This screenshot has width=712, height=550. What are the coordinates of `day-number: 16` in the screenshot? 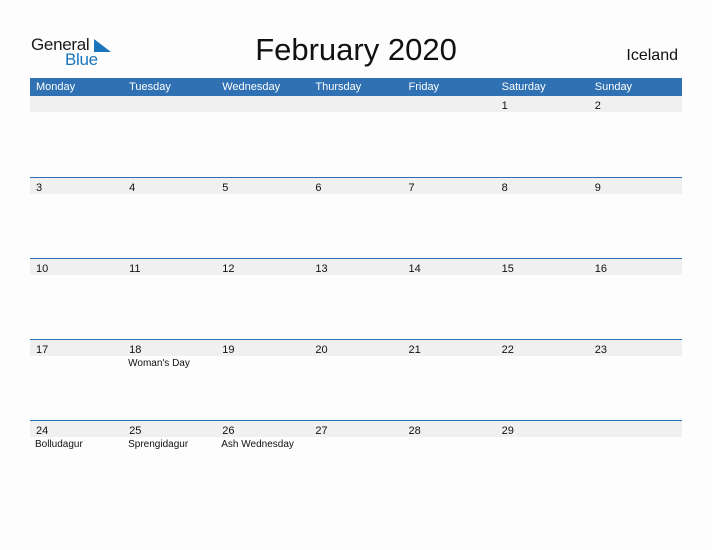 It's located at (600, 269).